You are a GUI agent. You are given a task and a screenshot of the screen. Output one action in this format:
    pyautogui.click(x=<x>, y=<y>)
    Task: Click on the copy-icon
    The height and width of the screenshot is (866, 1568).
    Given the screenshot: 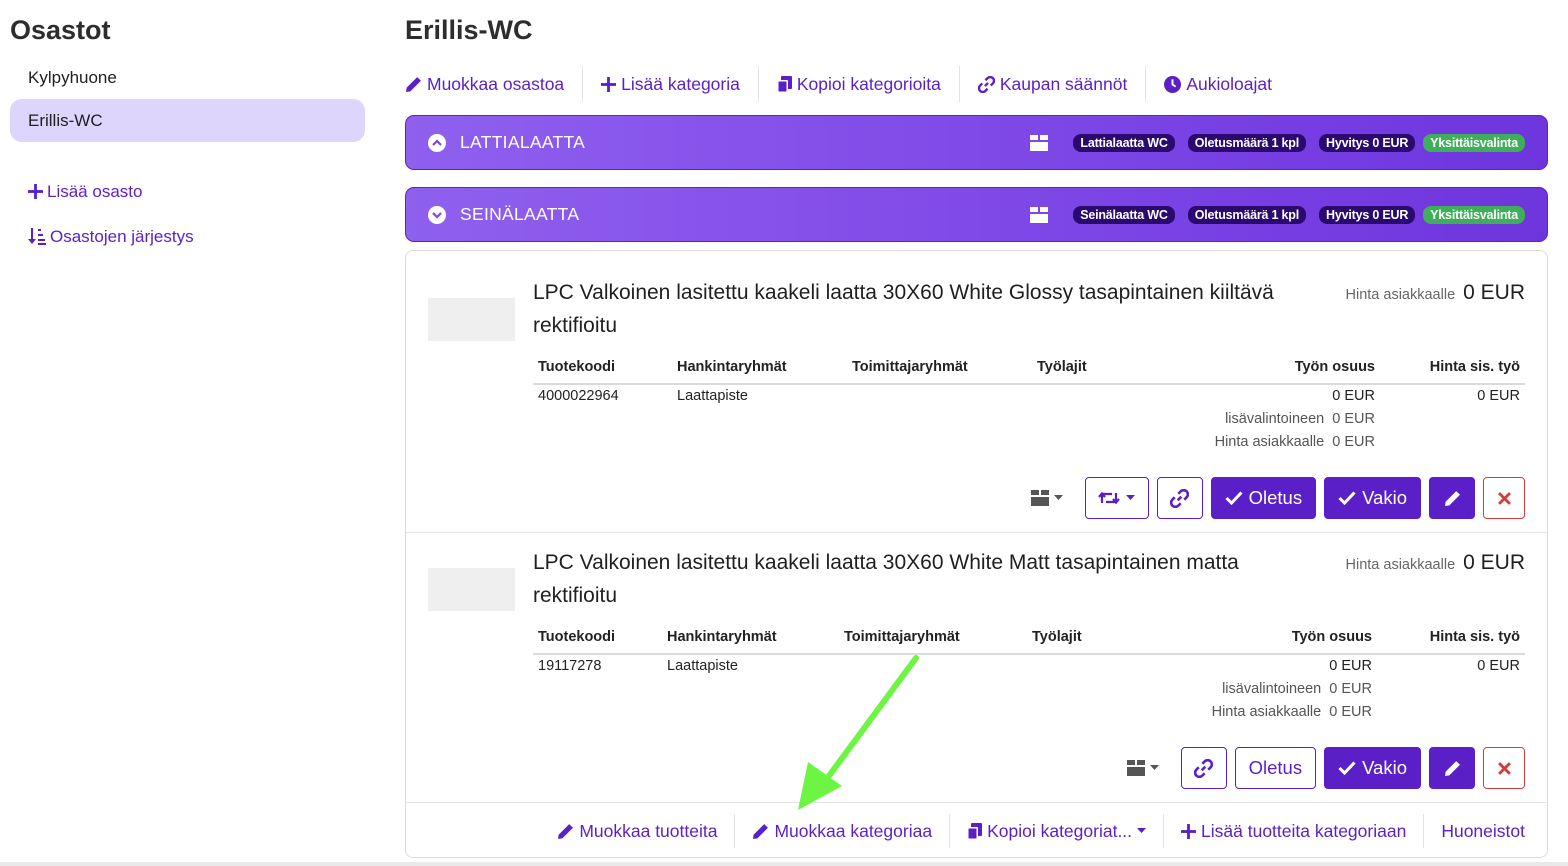 What is the action you would take?
    pyautogui.click(x=784, y=84)
    